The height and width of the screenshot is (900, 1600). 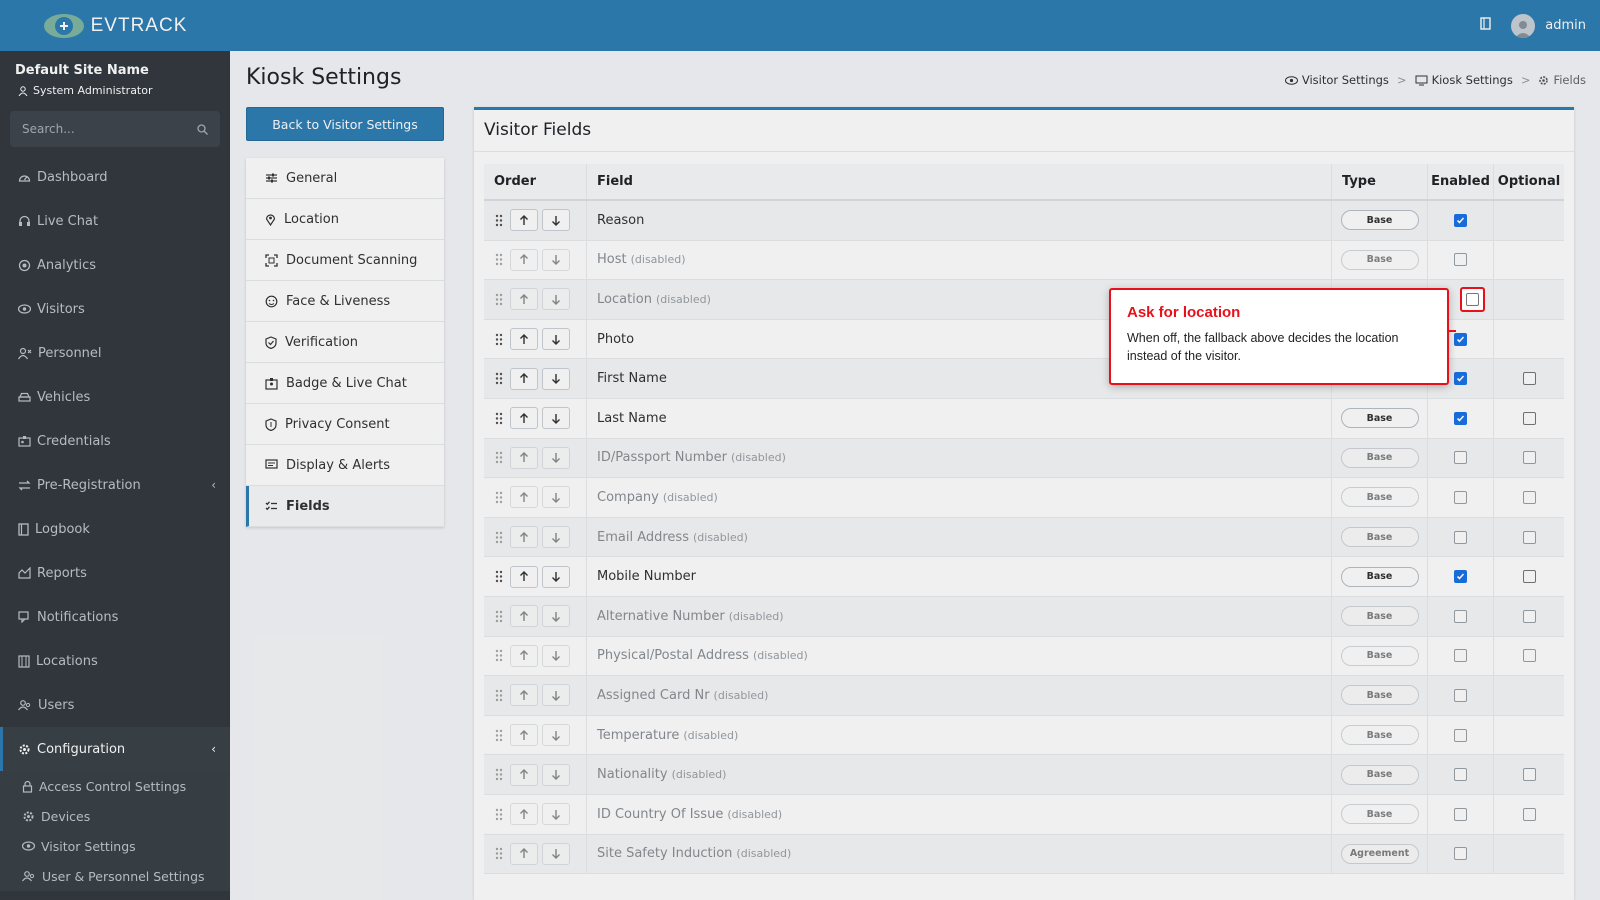 I want to click on settings-menu-general: General, so click(x=345, y=178).